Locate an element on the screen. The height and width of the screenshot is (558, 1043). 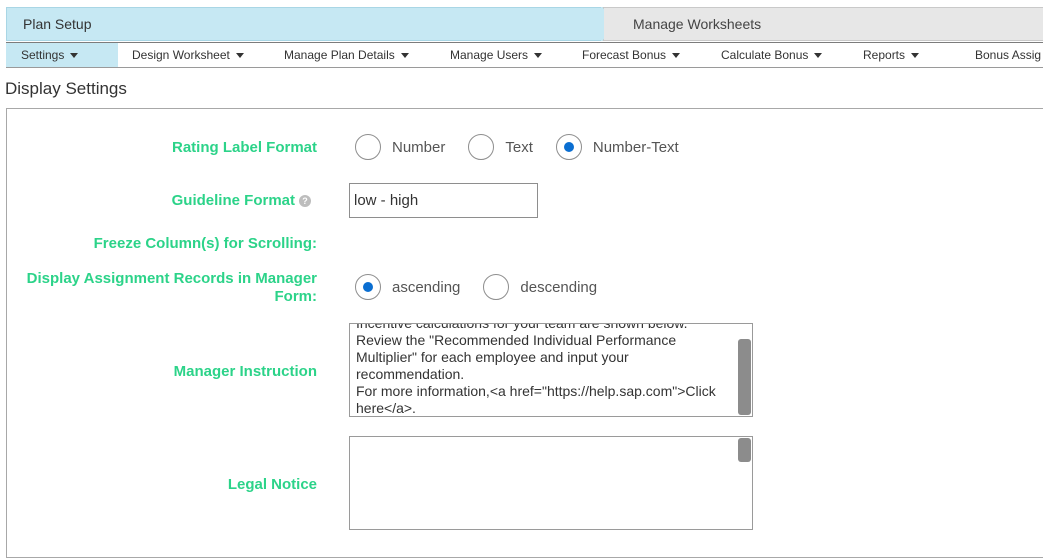
menu-design-worksheet: Design Worksheet is located at coordinates (188, 55).